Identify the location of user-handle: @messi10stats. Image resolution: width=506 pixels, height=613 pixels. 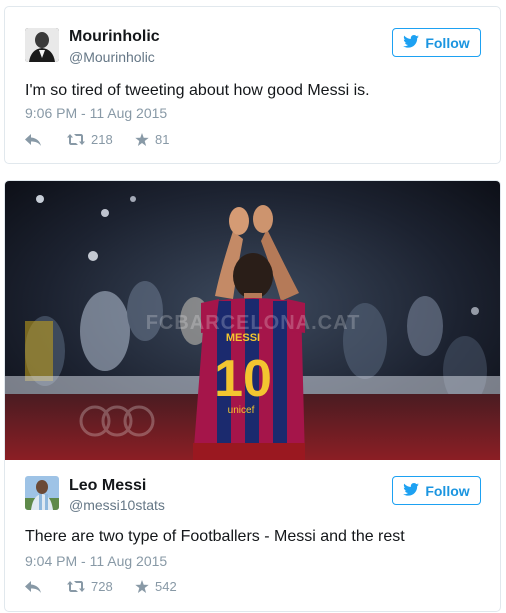
(117, 505).